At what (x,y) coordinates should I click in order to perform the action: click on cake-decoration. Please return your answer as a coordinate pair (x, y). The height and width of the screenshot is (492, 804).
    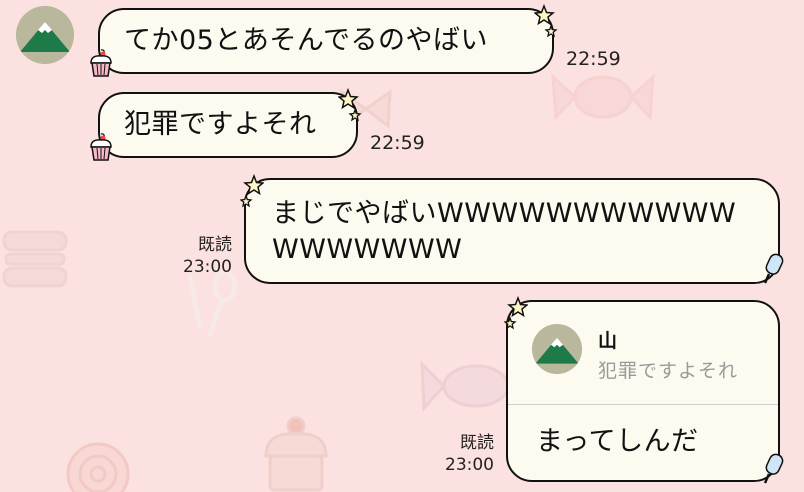
    Looking at the image, I should click on (35, 259).